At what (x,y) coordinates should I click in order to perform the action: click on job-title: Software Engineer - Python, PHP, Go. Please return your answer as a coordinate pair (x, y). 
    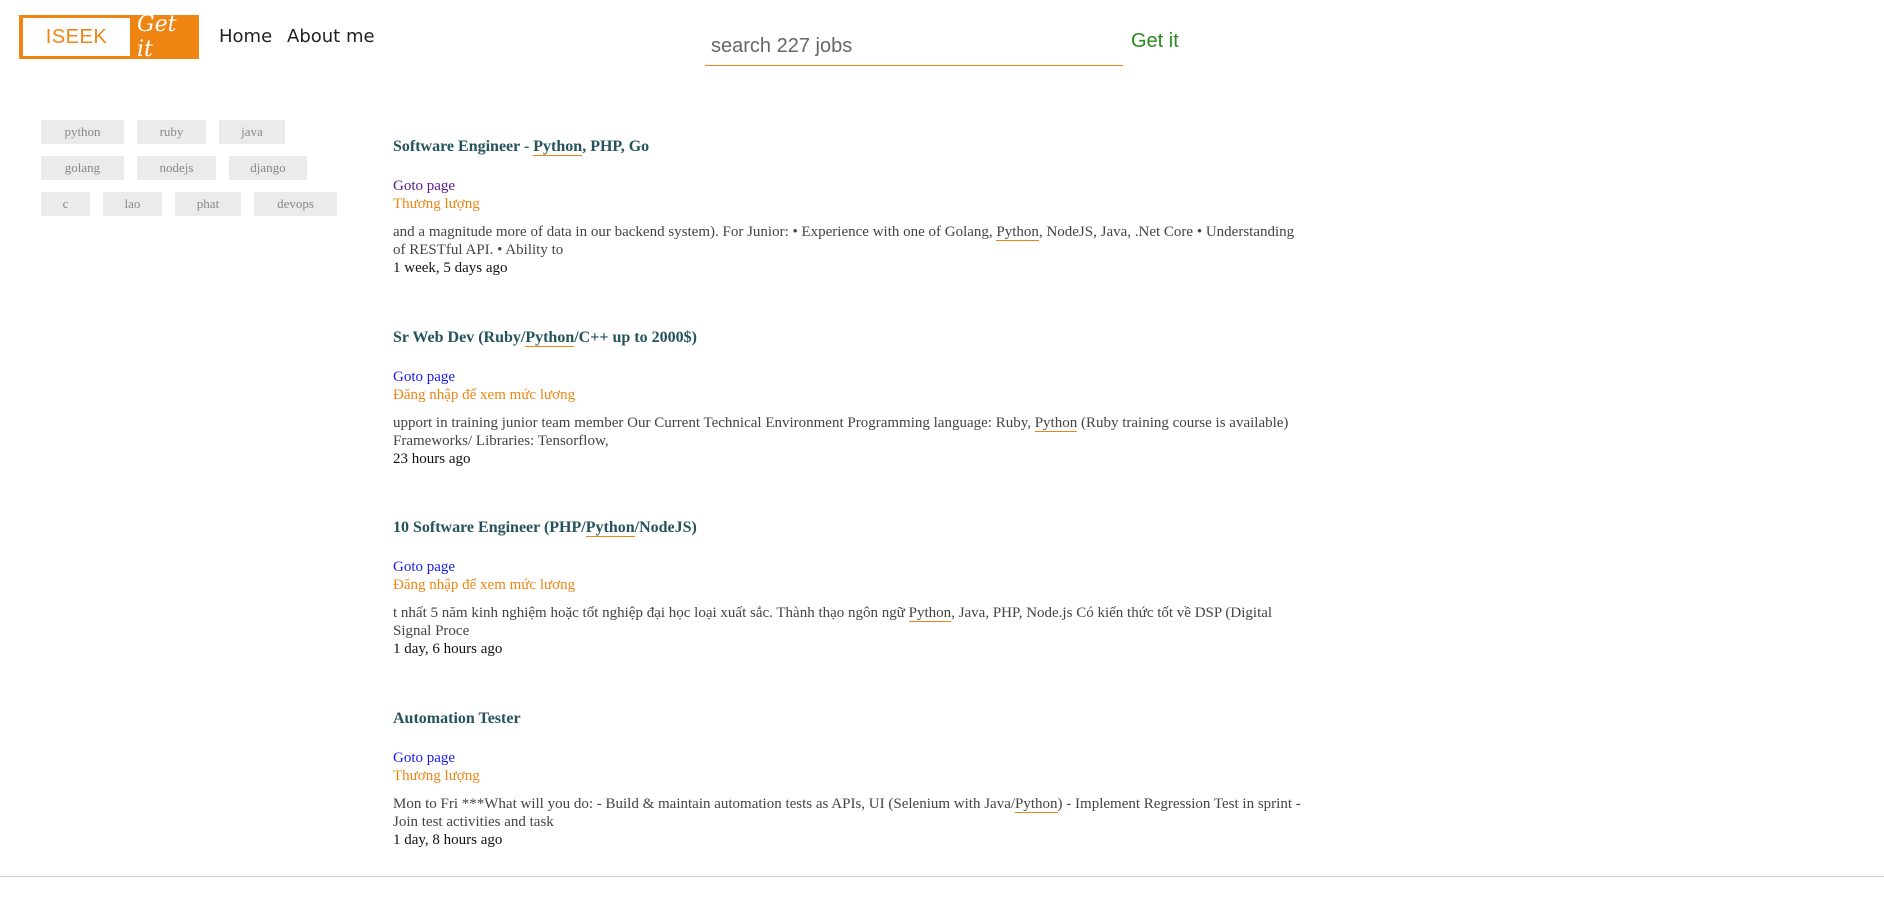
    Looking at the image, I should click on (848, 147).